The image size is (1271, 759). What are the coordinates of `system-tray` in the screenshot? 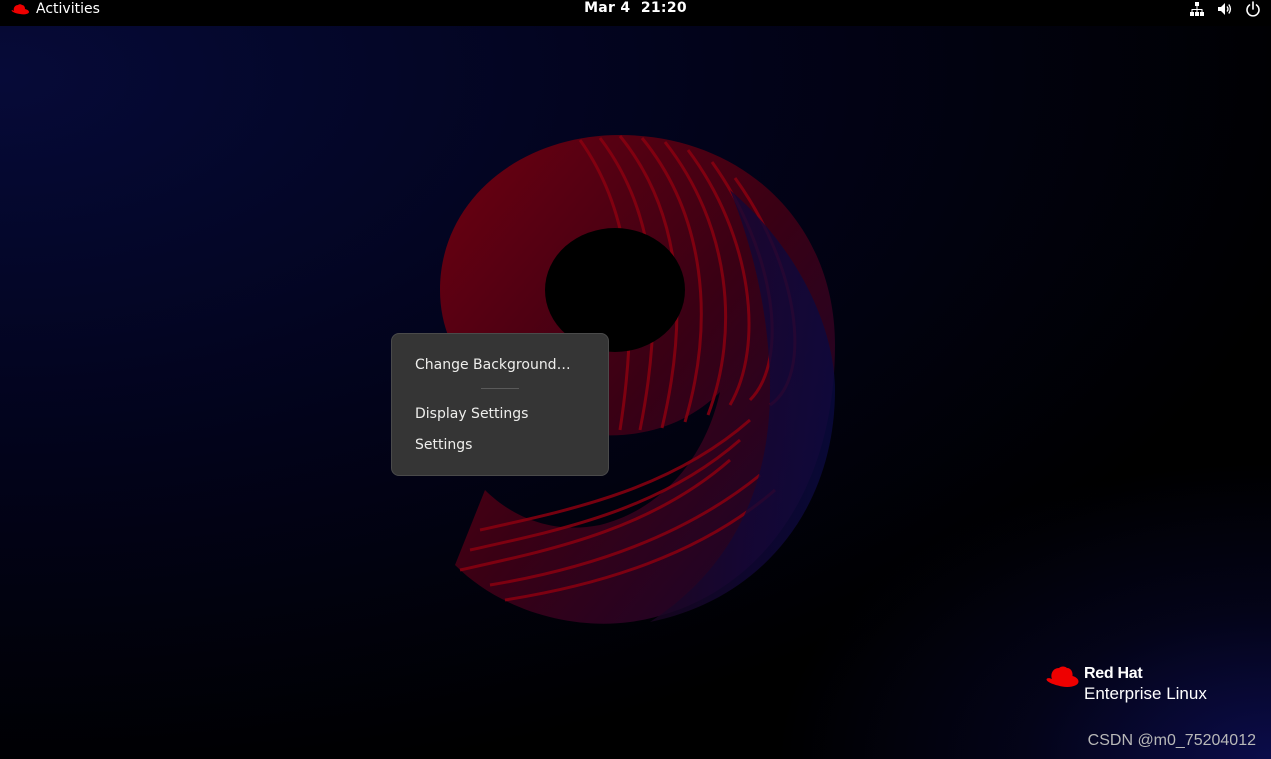 It's located at (1225, 9).